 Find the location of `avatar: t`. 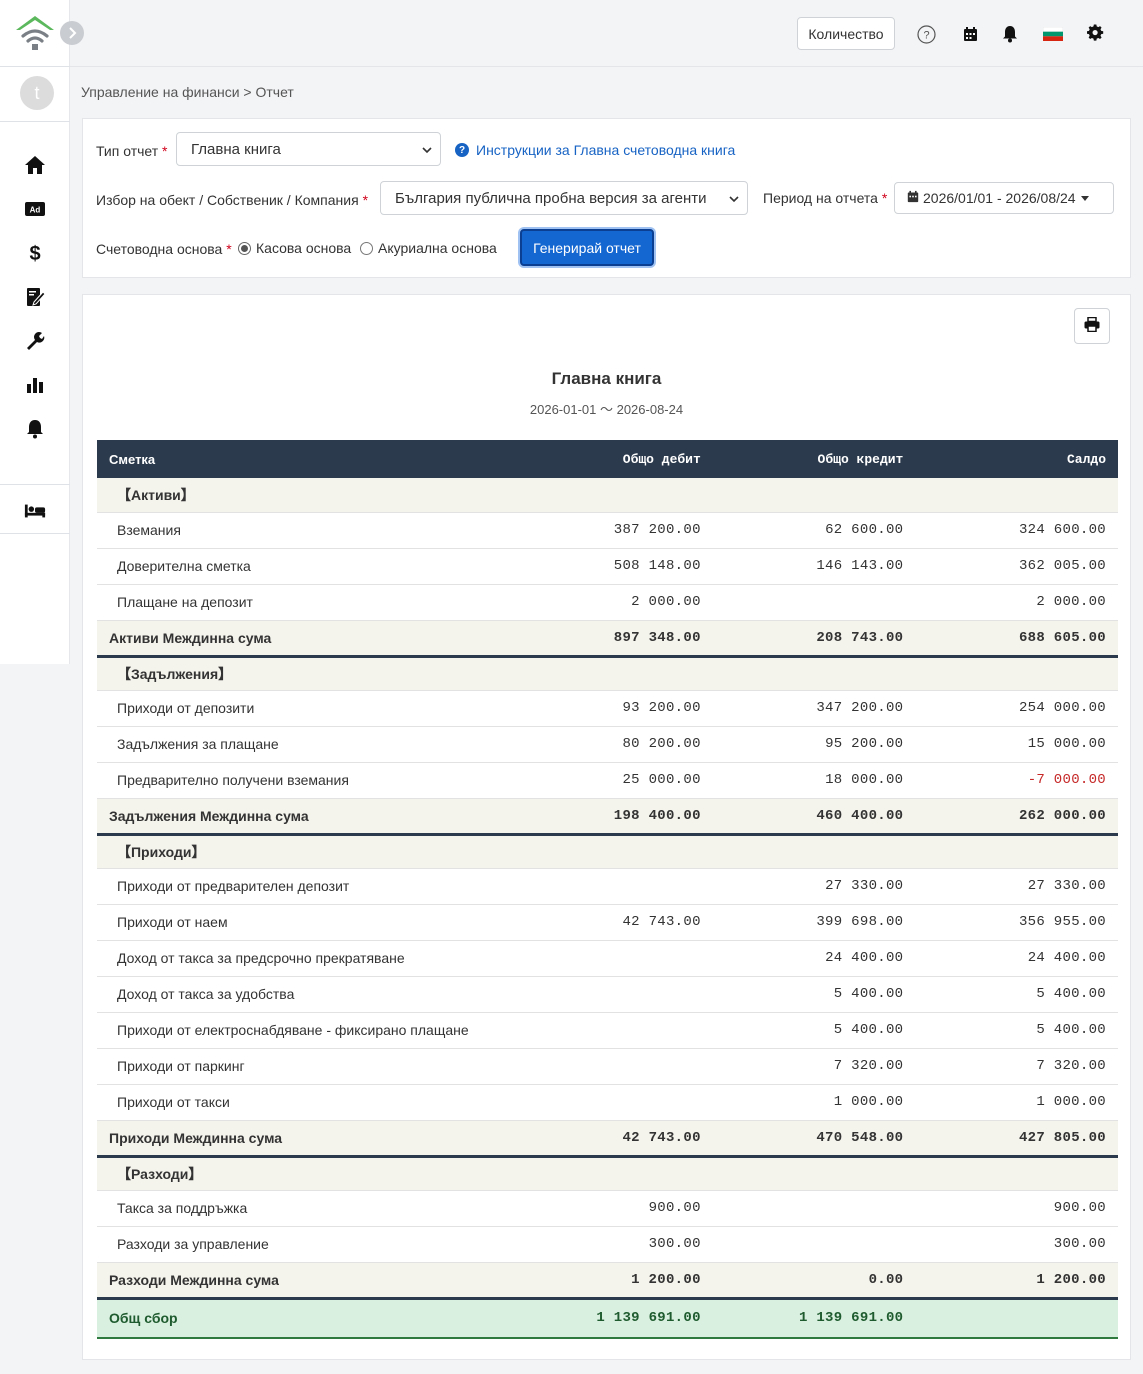

avatar: t is located at coordinates (37, 93).